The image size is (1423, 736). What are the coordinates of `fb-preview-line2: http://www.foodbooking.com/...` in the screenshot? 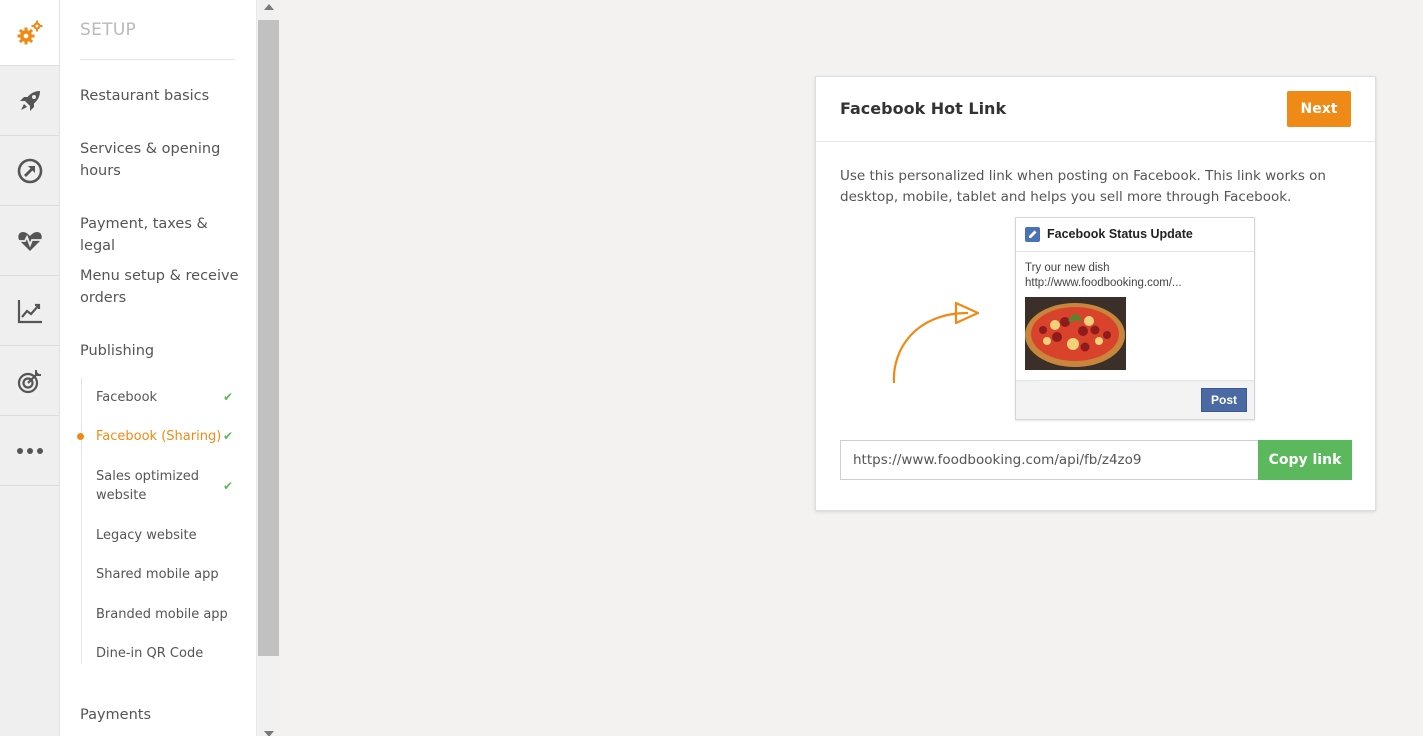 It's located at (1103, 283).